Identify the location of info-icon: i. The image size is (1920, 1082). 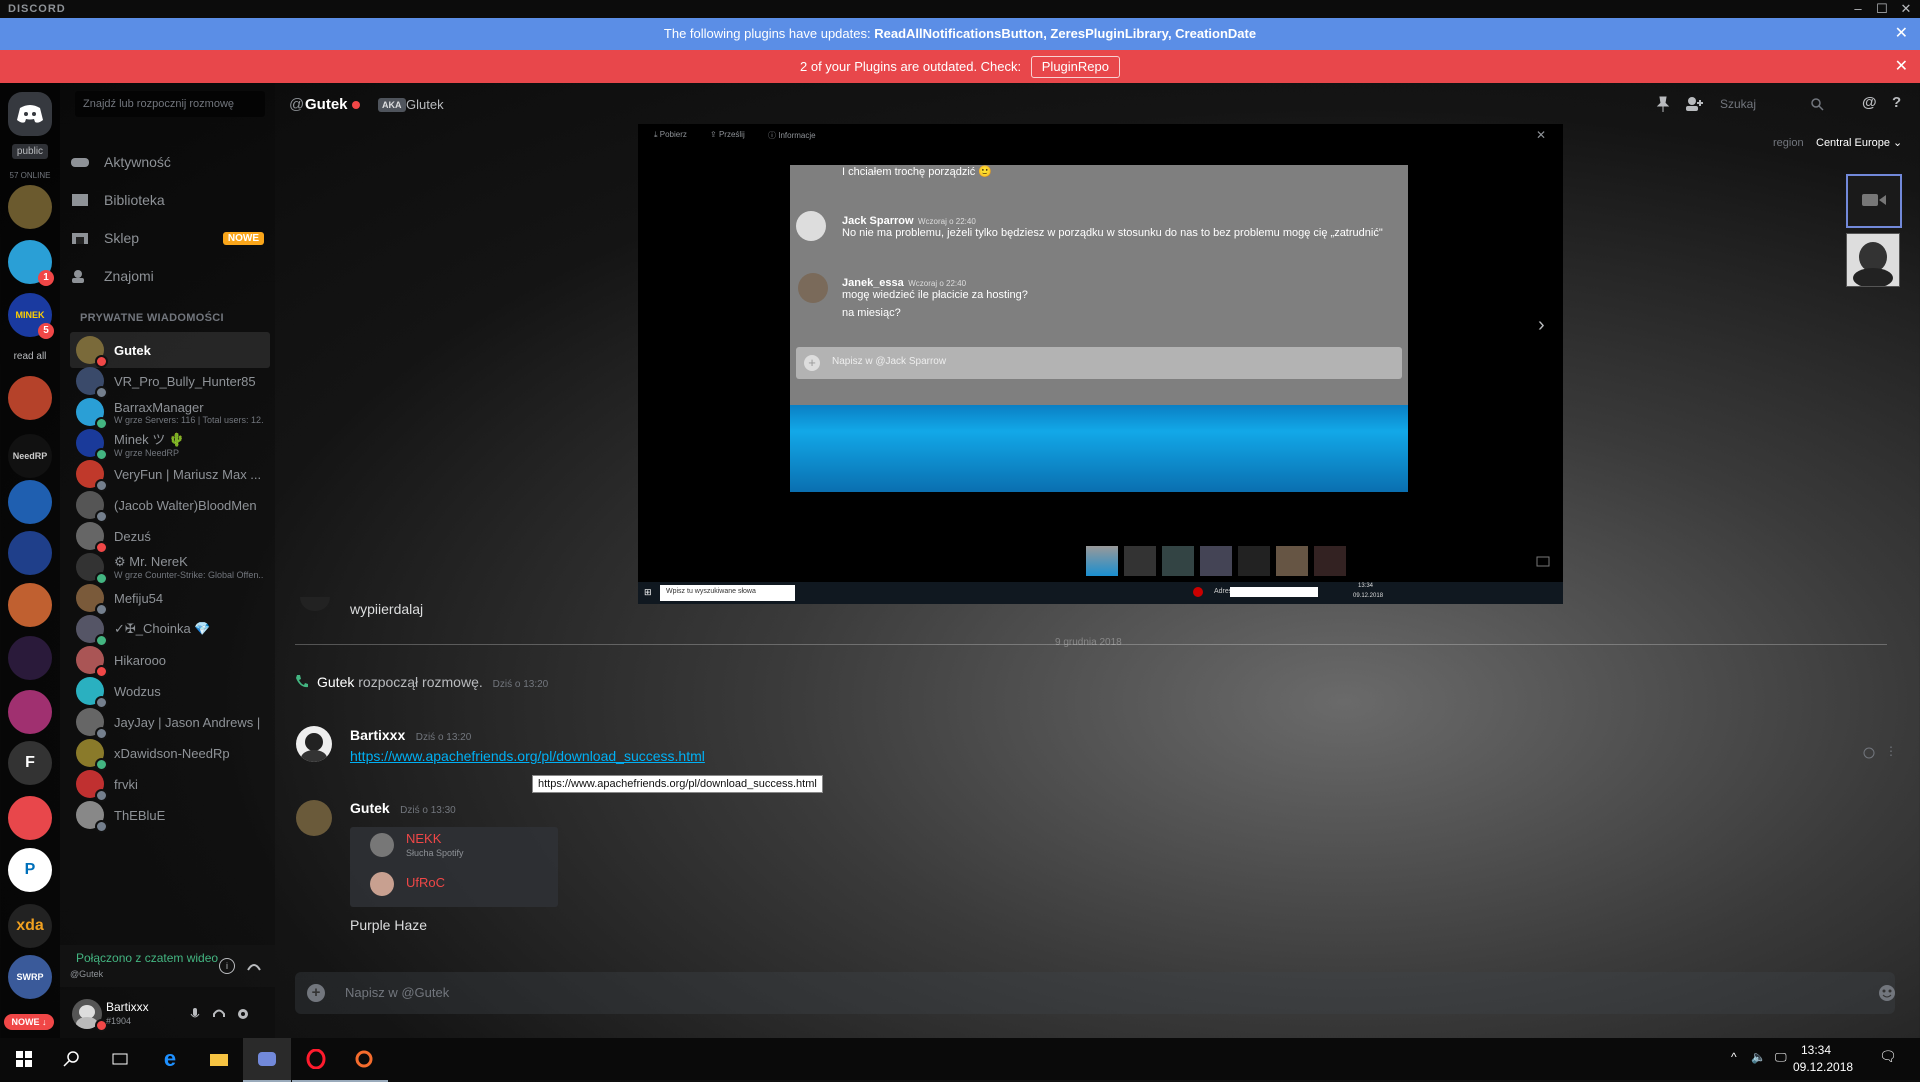
(227, 966).